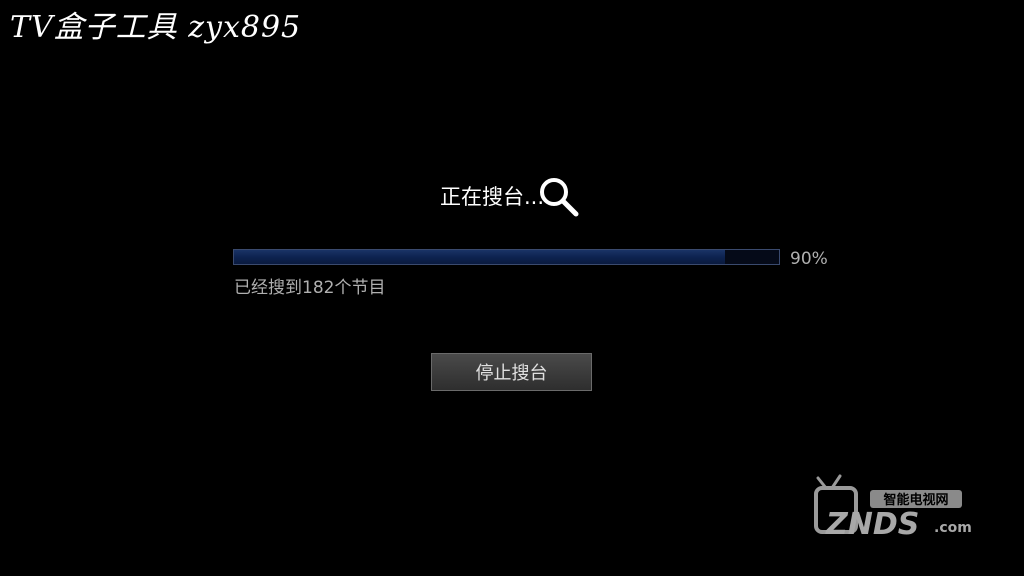 Image resolution: width=1024 pixels, height=576 pixels. What do you see at coordinates (479, 257) in the screenshot?
I see `scan-progress-fill` at bounding box center [479, 257].